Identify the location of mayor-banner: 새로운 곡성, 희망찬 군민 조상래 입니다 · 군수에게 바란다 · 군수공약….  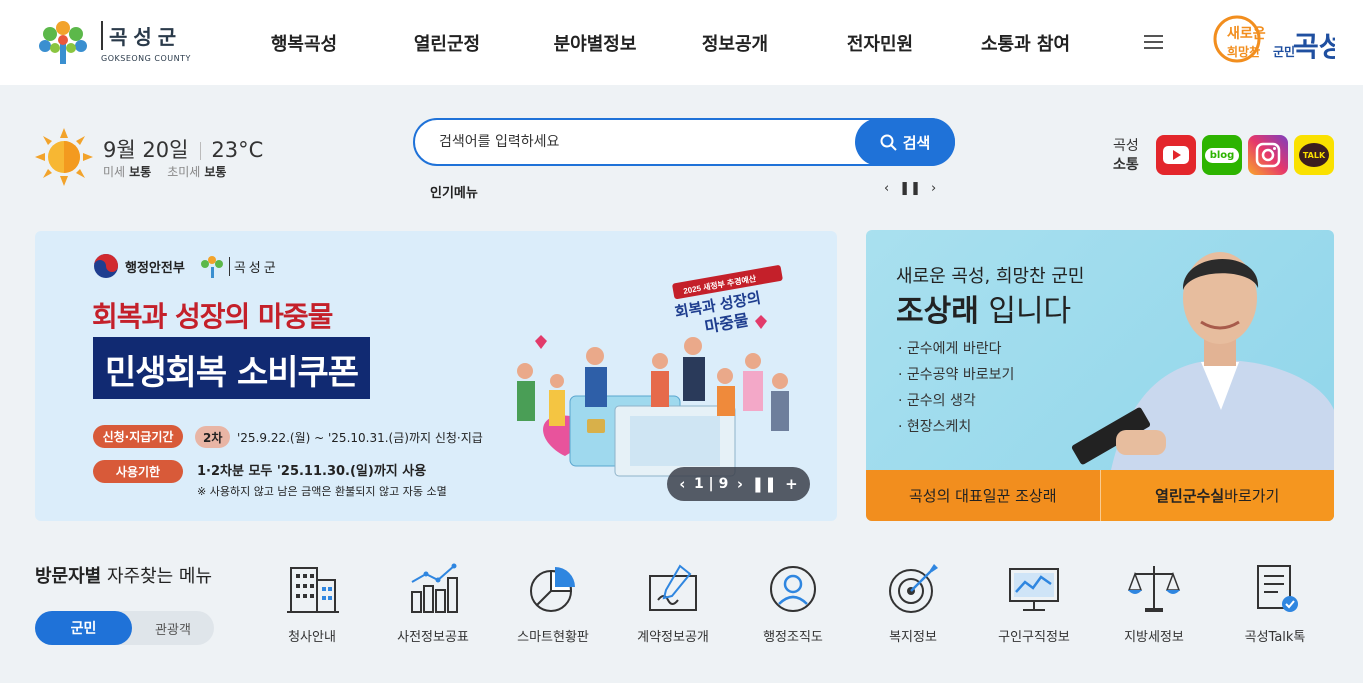
(1100, 375).